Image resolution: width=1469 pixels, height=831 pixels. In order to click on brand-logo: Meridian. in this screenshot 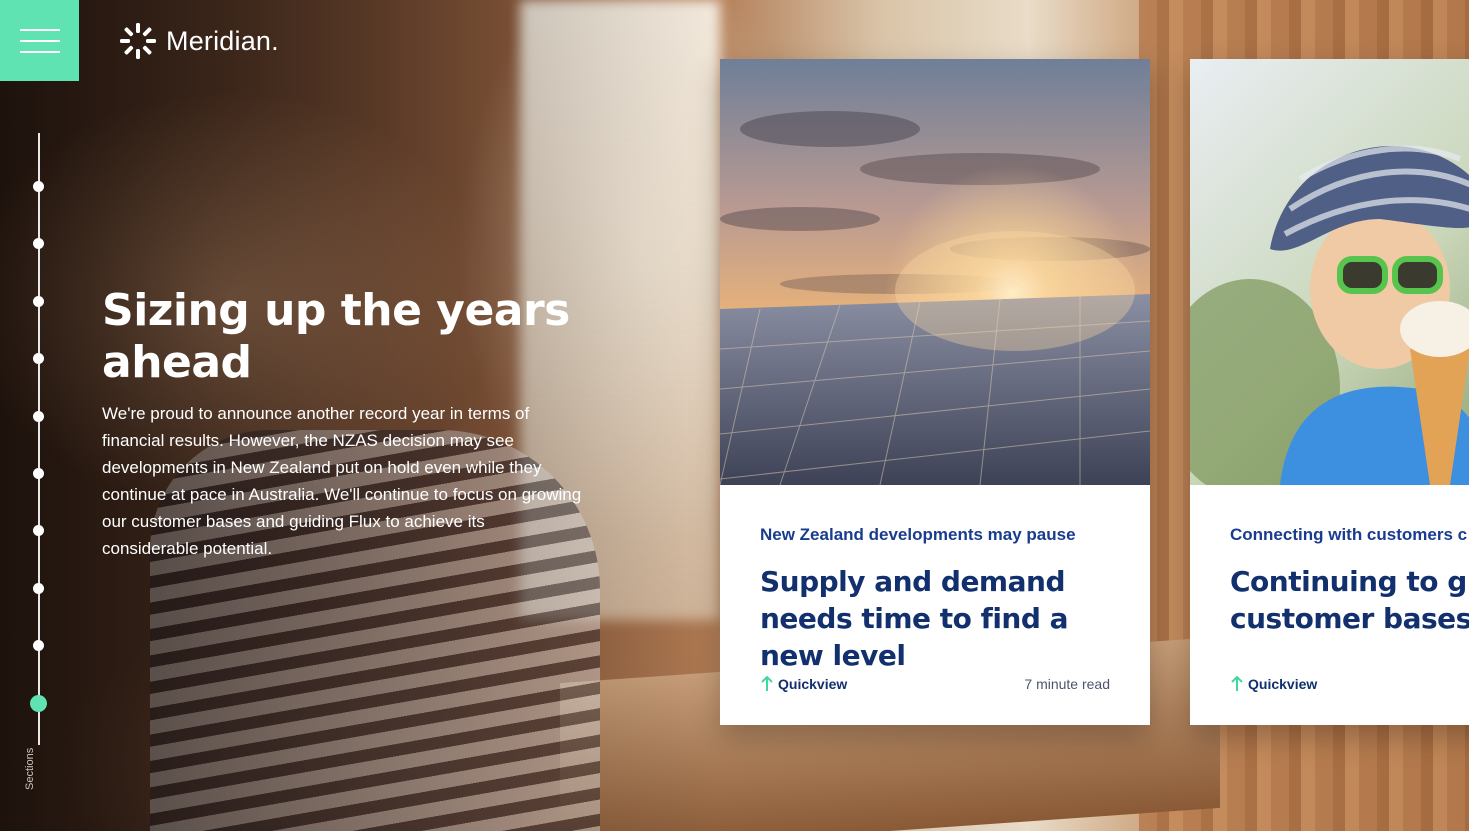, I will do `click(198, 41)`.